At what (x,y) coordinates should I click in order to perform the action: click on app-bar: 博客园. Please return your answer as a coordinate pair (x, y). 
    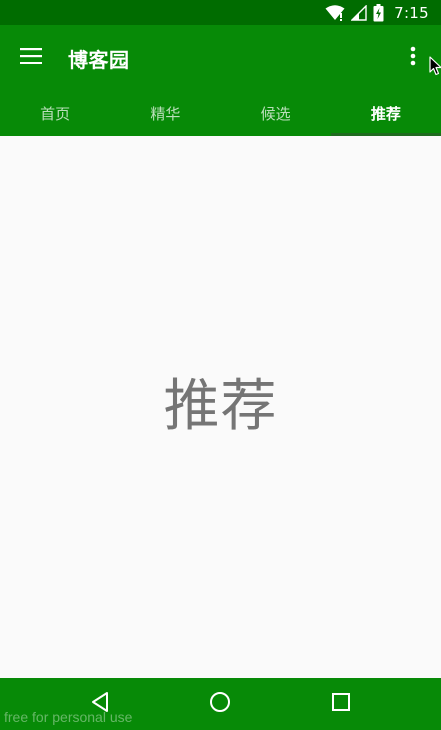
    Looking at the image, I should click on (220, 58).